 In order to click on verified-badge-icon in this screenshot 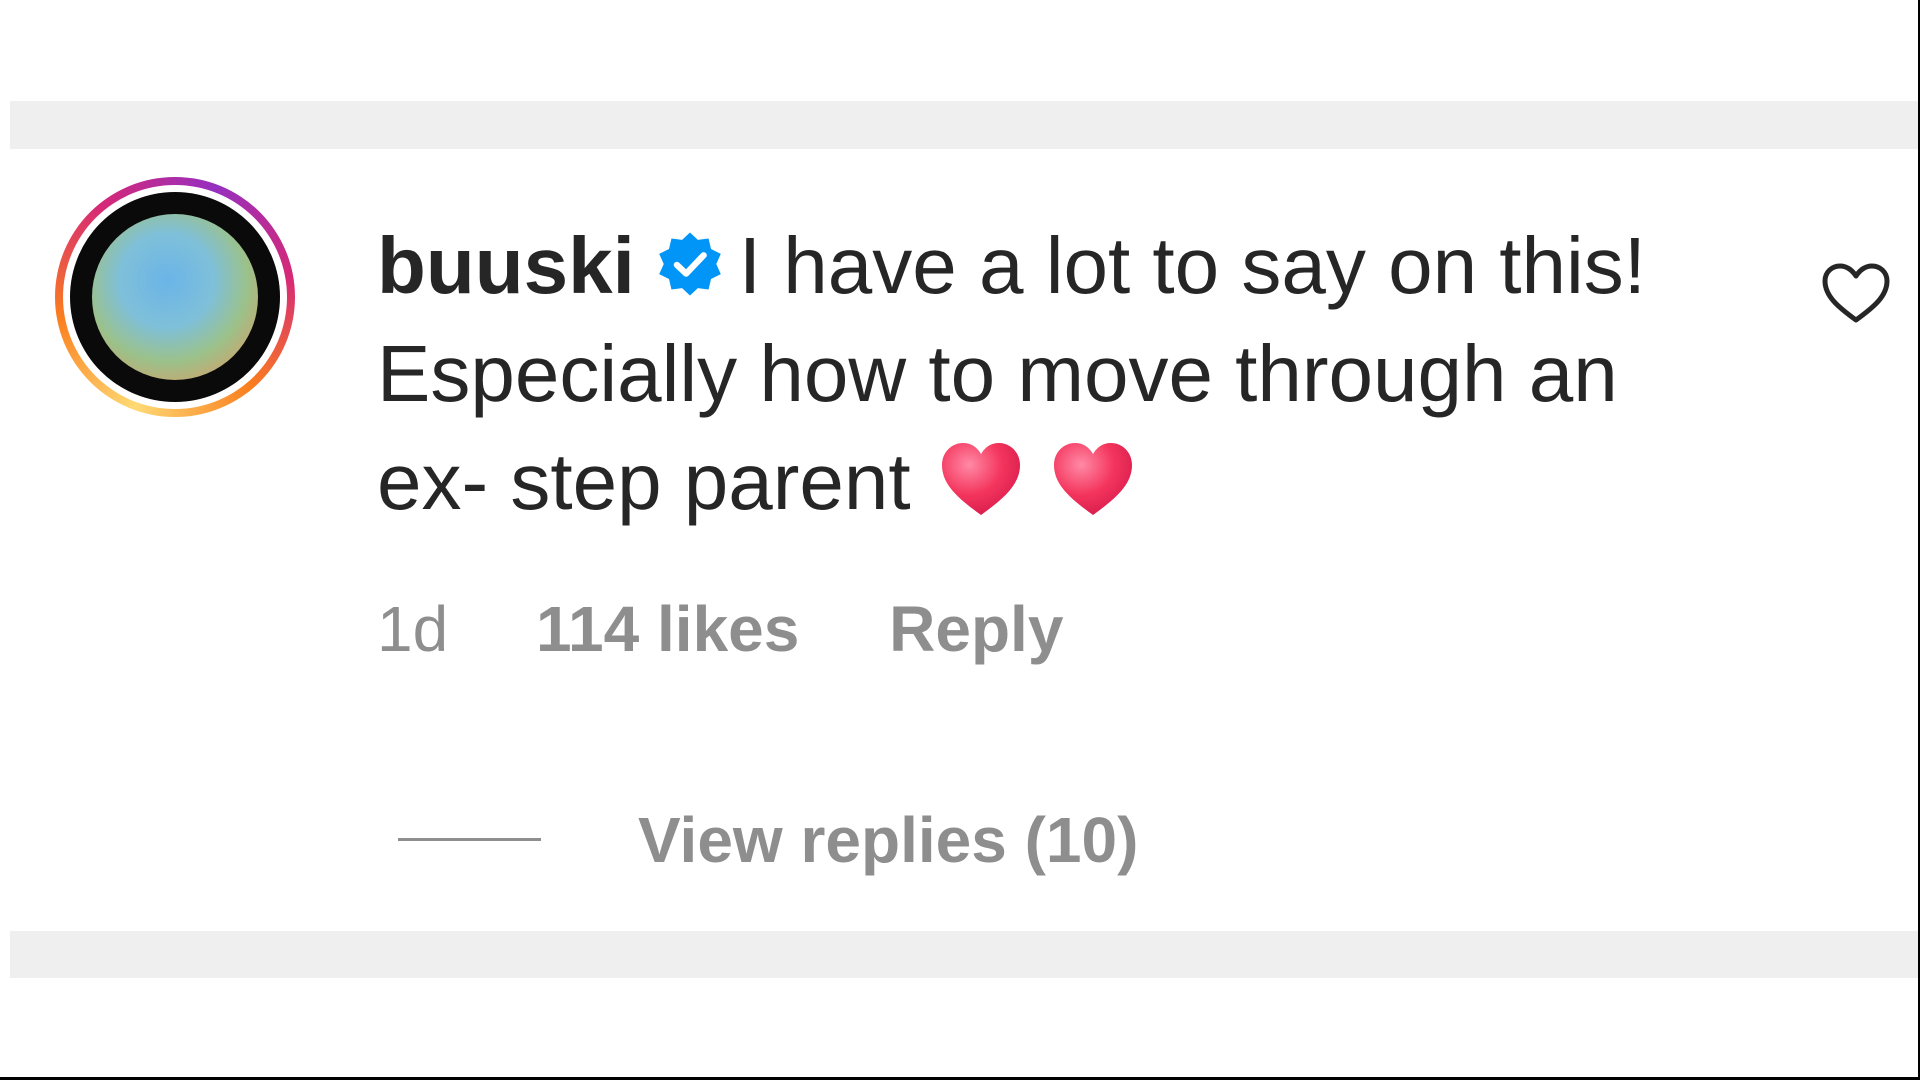, I will do `click(690, 264)`.